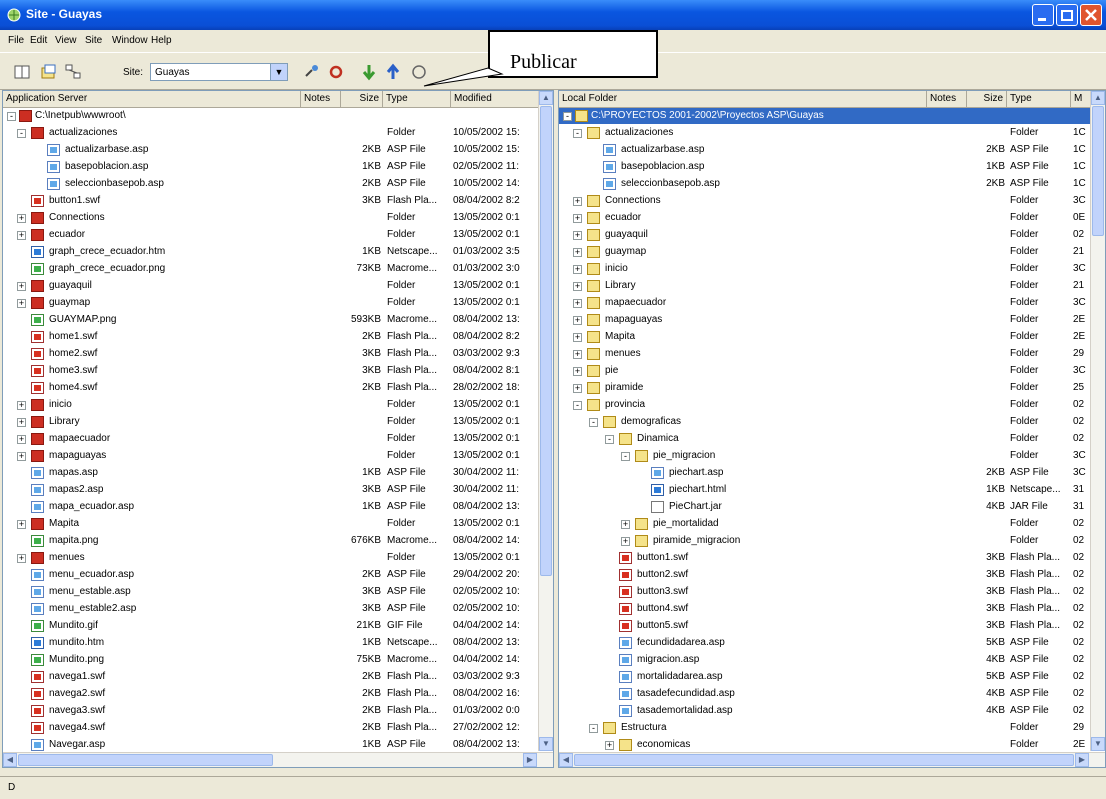 This screenshot has height=799, width=1106. I want to click on folder-row: - demograficas Folder 02, so click(824, 422).